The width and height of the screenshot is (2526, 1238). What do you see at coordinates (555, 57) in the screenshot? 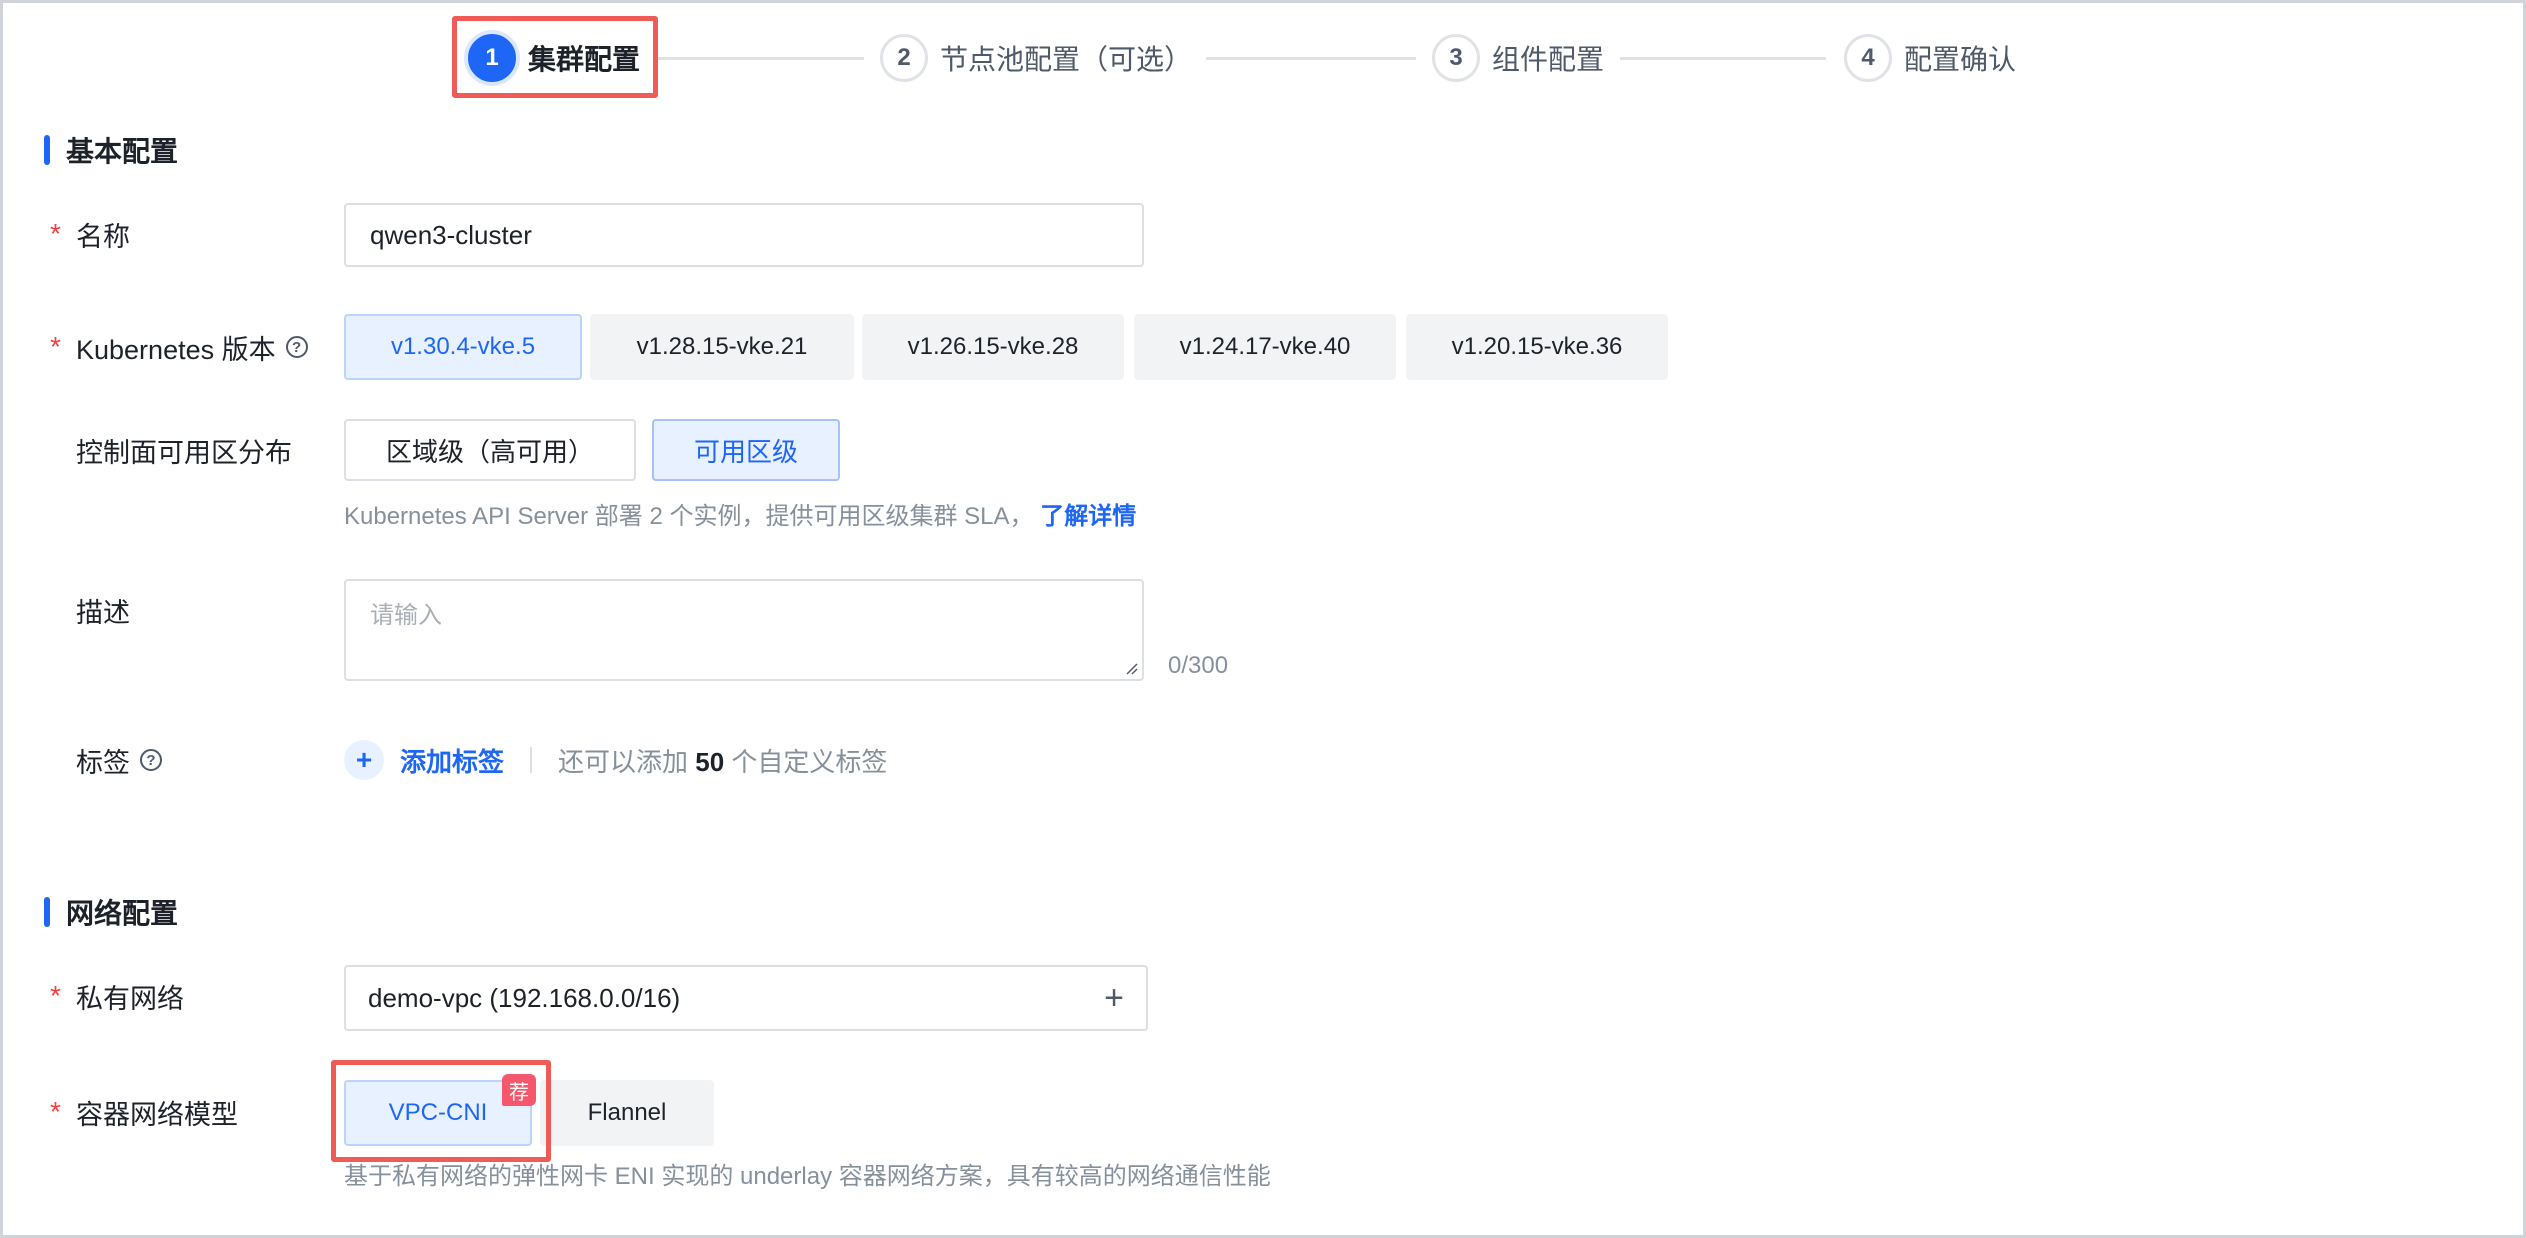
I see `step-highlight-box` at bounding box center [555, 57].